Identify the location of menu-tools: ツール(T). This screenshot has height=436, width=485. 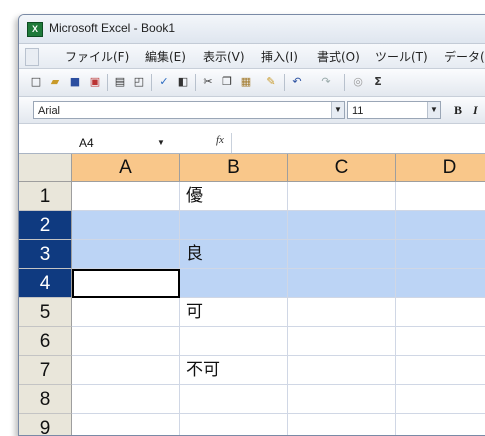
(401, 56).